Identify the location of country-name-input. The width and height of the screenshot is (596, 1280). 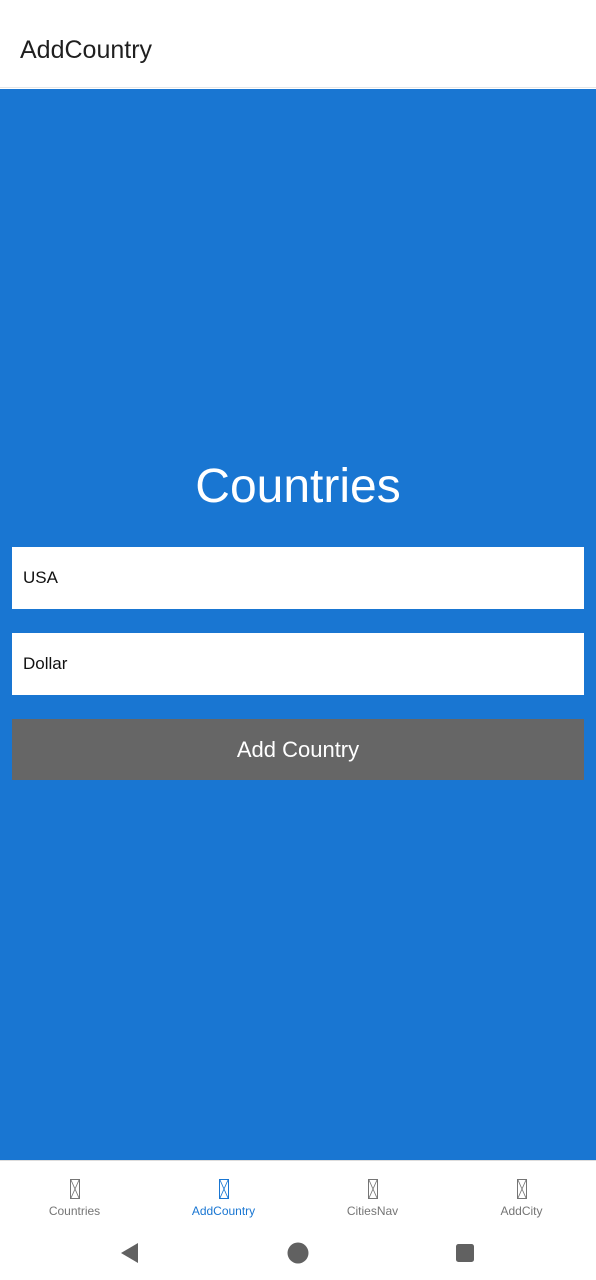
(298, 578).